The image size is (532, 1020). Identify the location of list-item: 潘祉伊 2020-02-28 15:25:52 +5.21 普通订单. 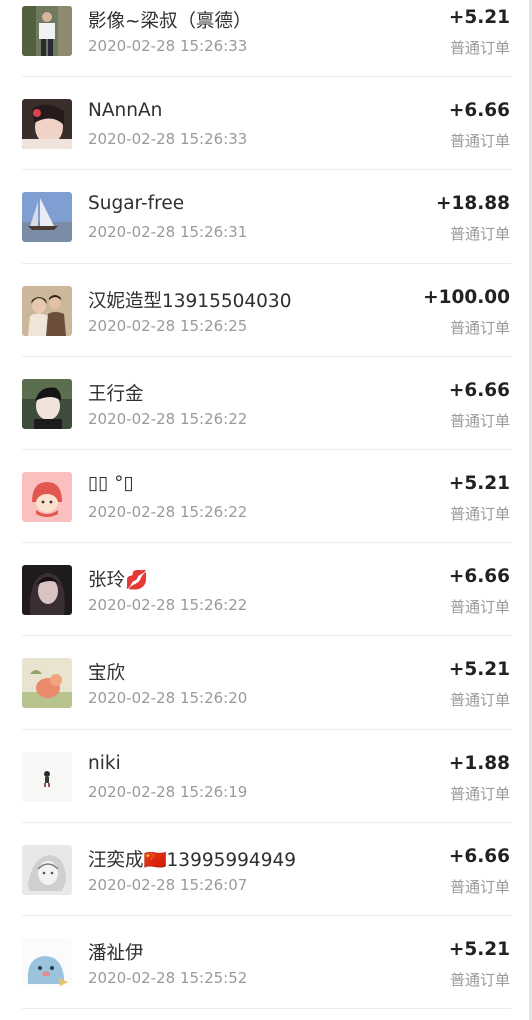
(264, 963).